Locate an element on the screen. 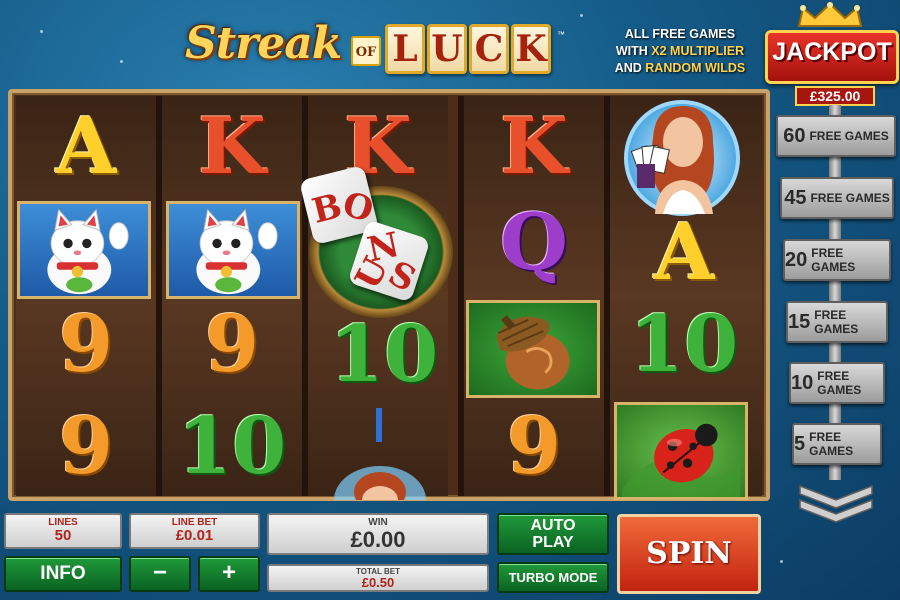  crown-icon is located at coordinates (830, 14).